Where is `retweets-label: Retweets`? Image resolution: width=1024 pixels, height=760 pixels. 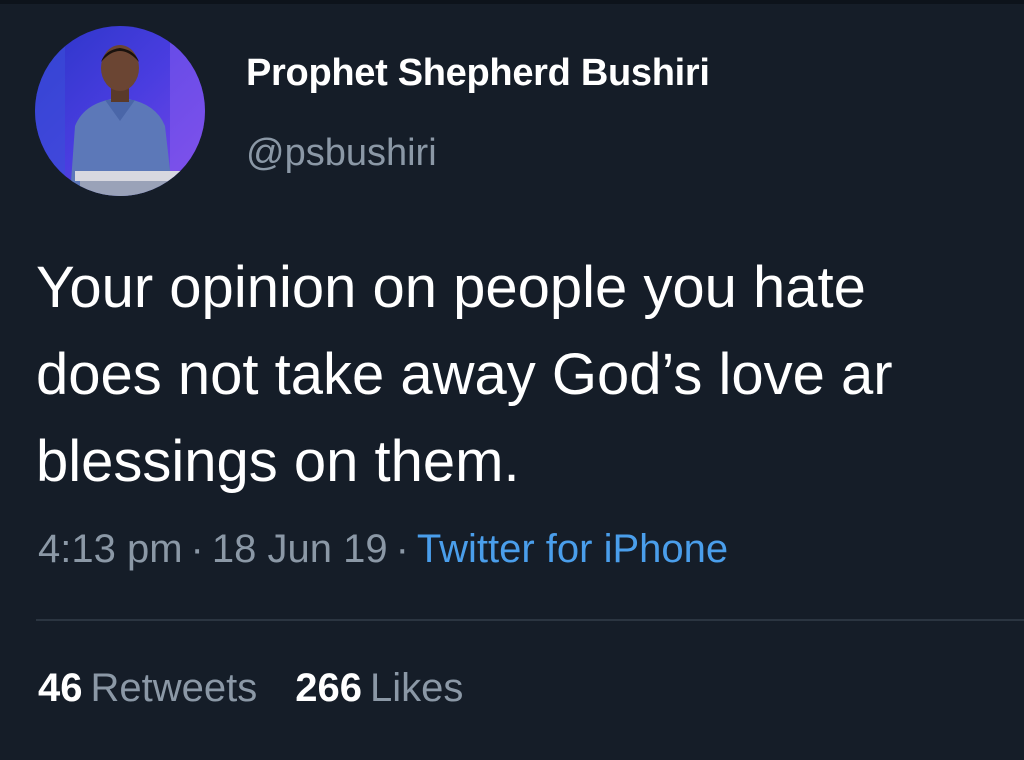
retweets-label: Retweets is located at coordinates (174, 688).